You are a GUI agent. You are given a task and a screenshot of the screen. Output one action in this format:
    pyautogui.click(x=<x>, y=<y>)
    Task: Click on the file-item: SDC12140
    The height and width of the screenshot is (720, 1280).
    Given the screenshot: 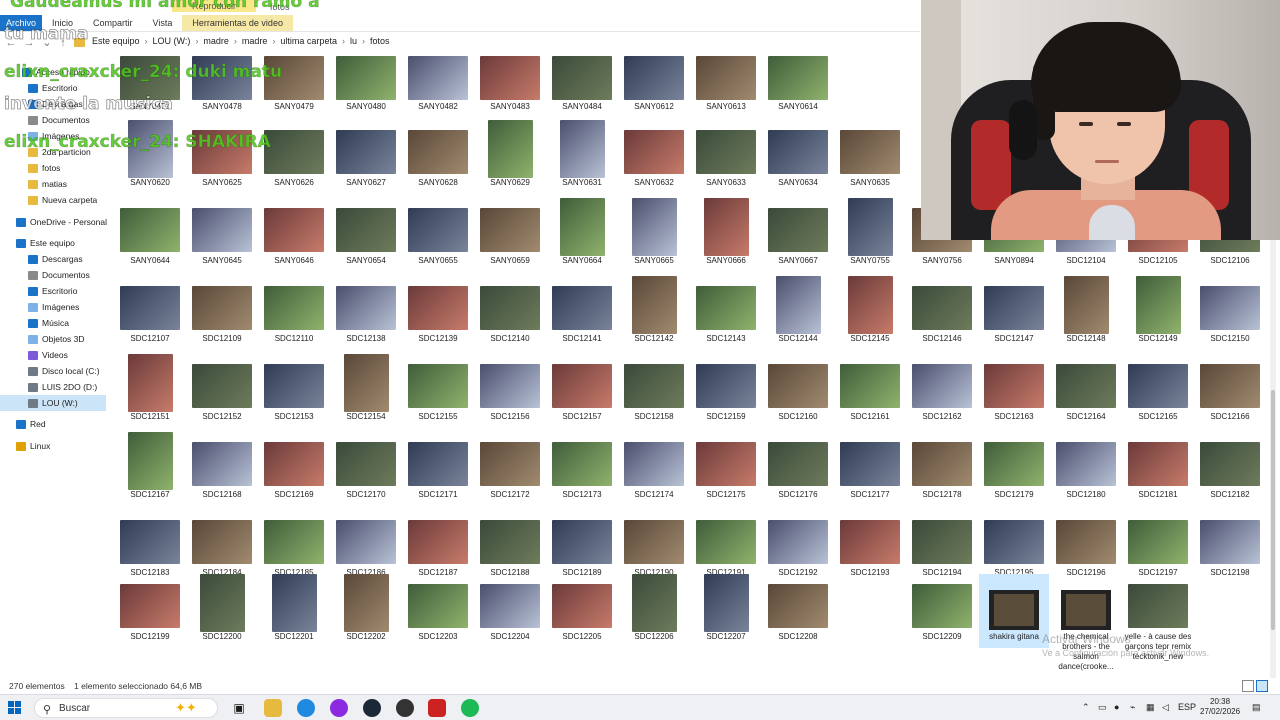 What is the action you would take?
    pyautogui.click(x=510, y=313)
    